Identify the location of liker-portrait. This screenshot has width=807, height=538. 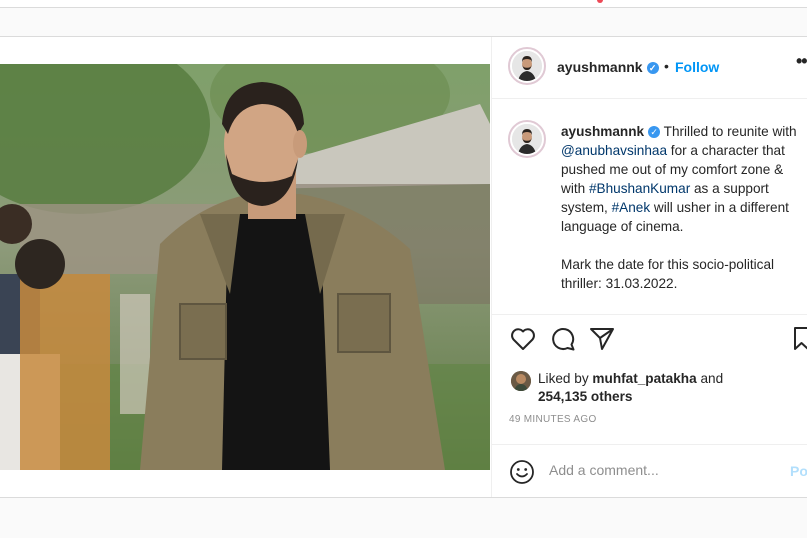
(521, 381).